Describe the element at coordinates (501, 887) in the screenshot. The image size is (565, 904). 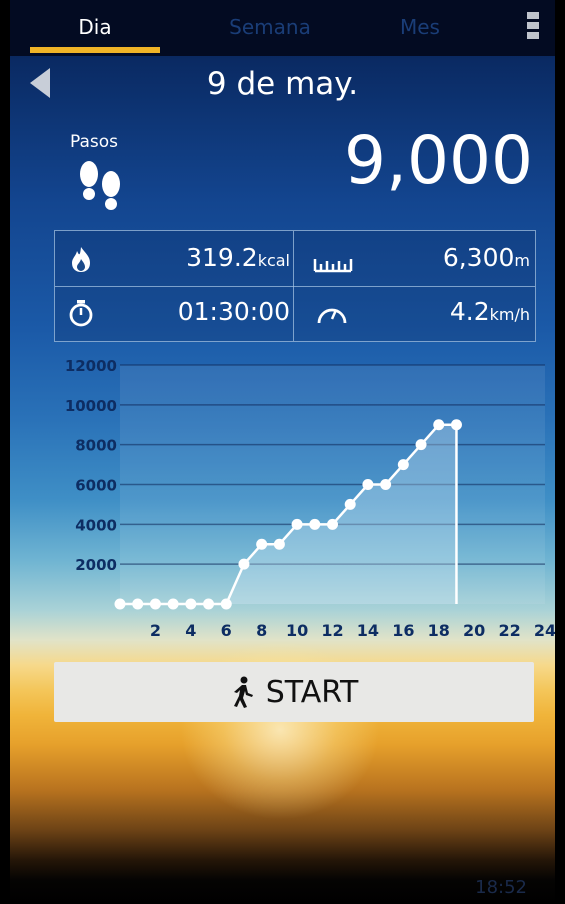
I see `clock: 18:52` at that location.